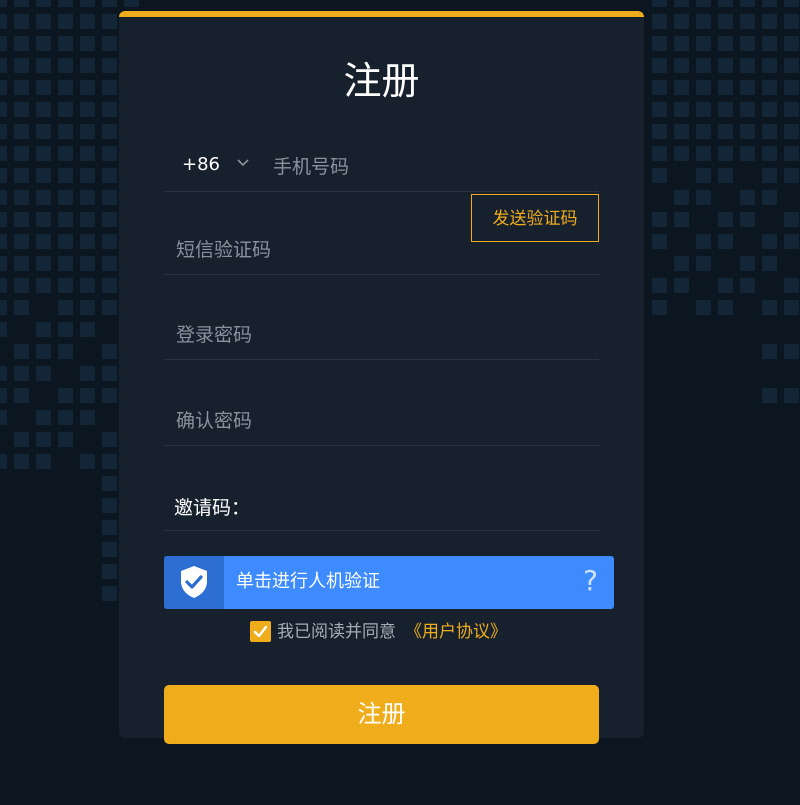 The image size is (800, 805). I want to click on checkmark-icon, so click(260, 631).